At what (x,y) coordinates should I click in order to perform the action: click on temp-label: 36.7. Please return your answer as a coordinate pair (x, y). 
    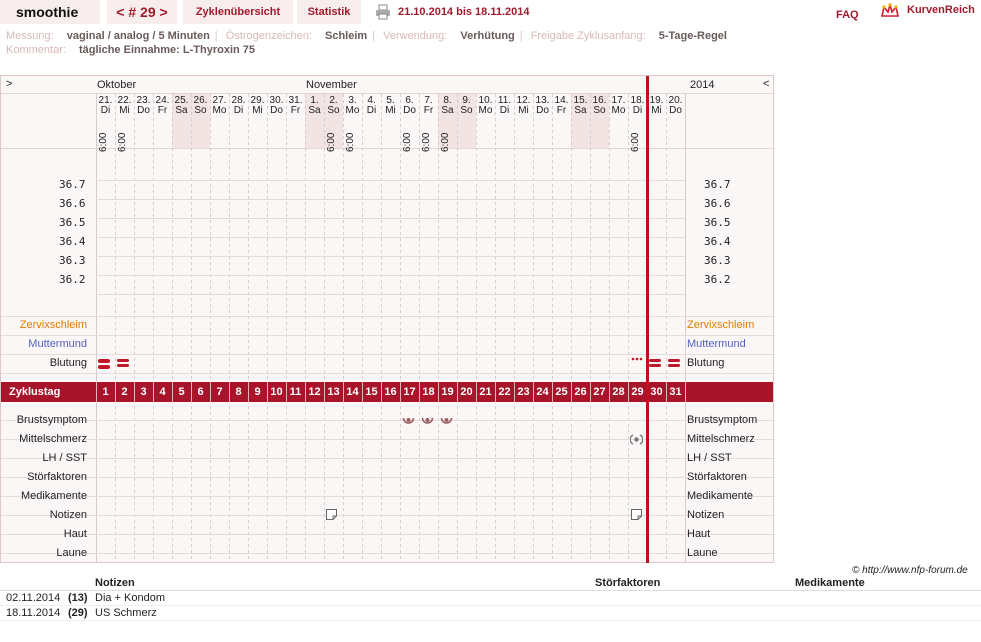
    Looking at the image, I should click on (72, 184).